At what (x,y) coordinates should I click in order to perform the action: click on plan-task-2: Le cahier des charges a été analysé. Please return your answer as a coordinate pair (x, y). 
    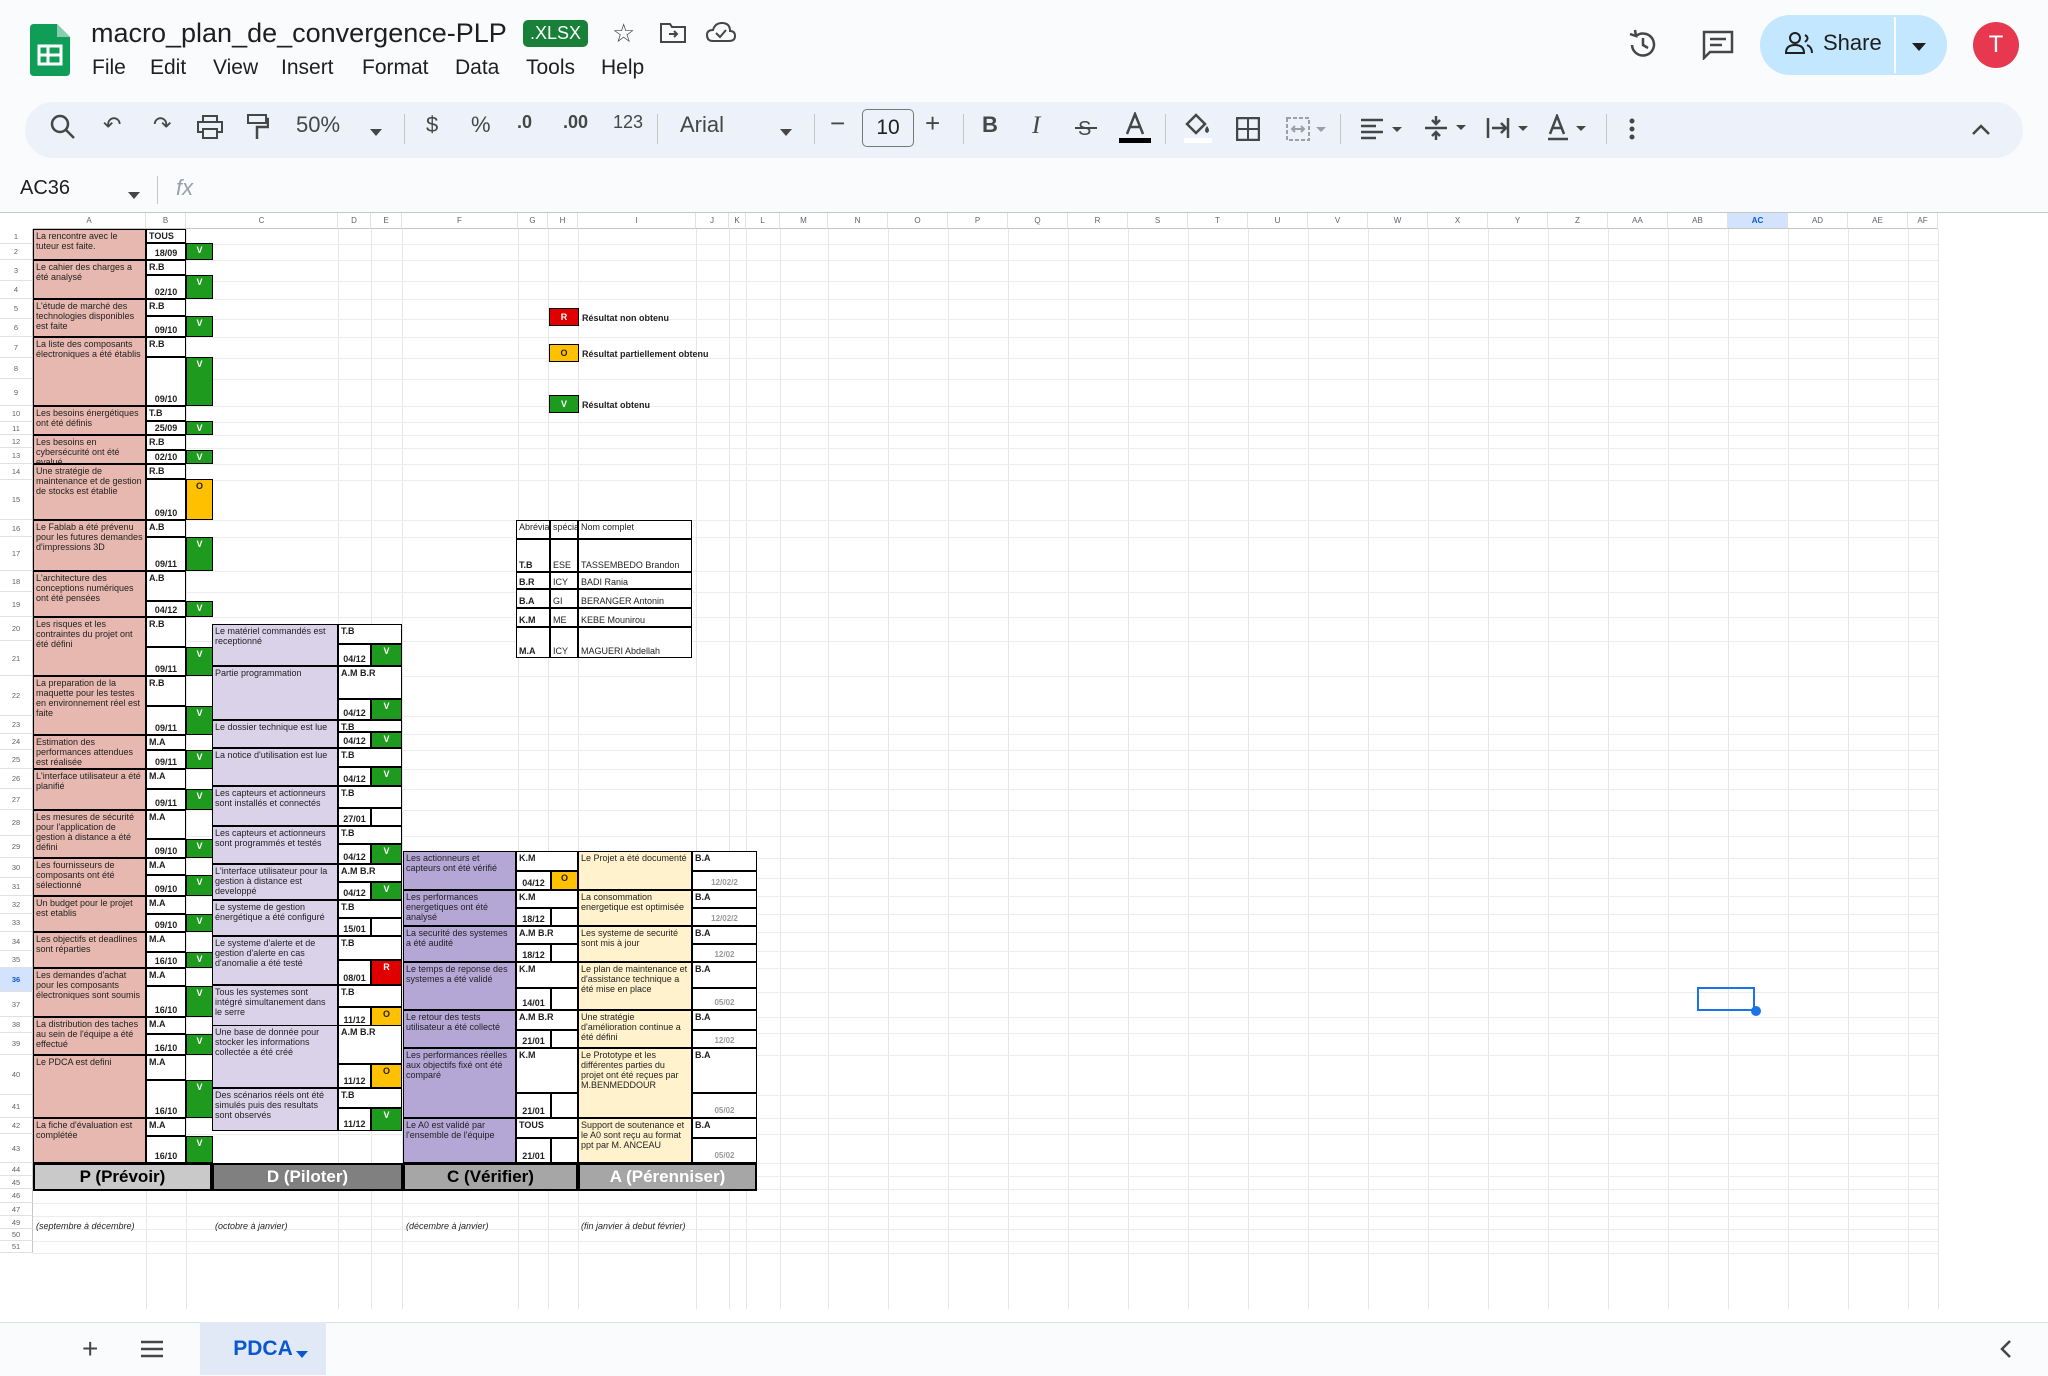
    Looking at the image, I should click on (89, 279).